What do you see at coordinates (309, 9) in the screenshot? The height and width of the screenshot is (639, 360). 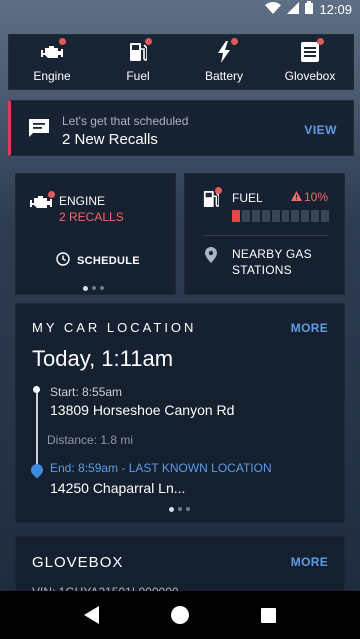 I see `battery-icon` at bounding box center [309, 9].